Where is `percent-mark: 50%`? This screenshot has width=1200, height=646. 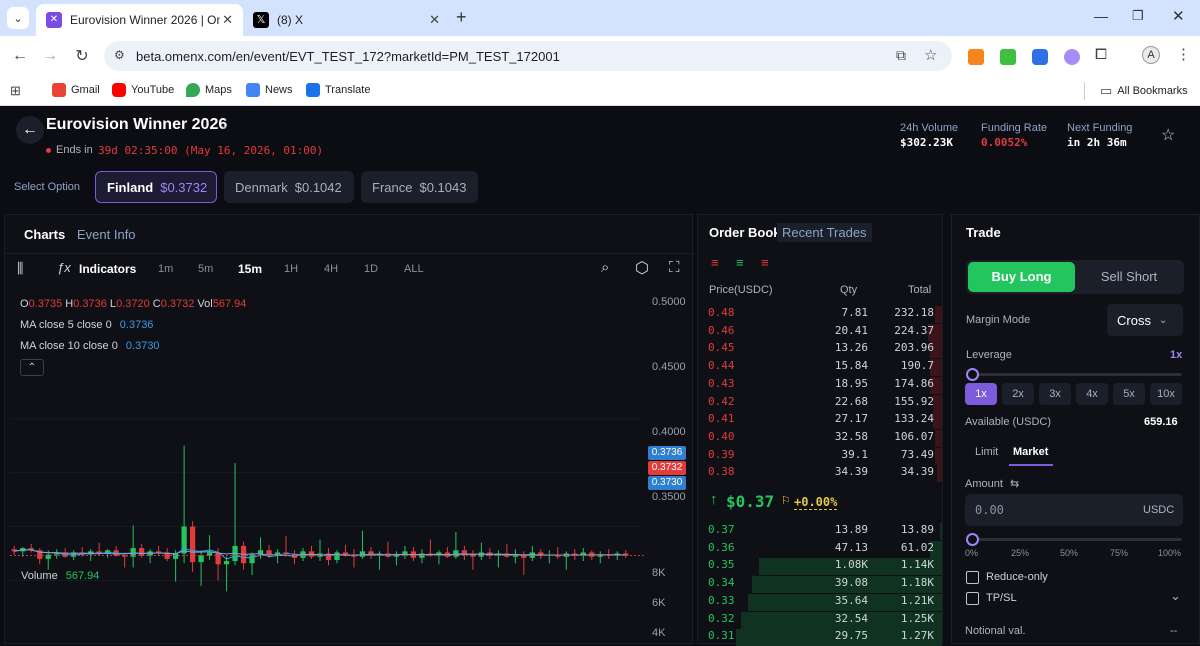
percent-mark: 50% is located at coordinates (1069, 553).